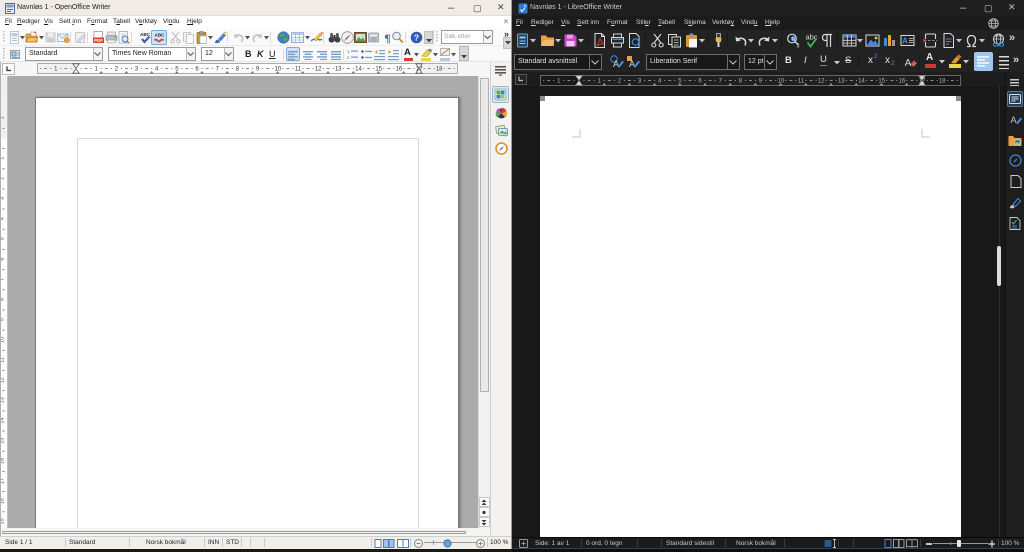  What do you see at coordinates (348, 51) in the screenshot?
I see `svg-text: 1` at bounding box center [348, 51].